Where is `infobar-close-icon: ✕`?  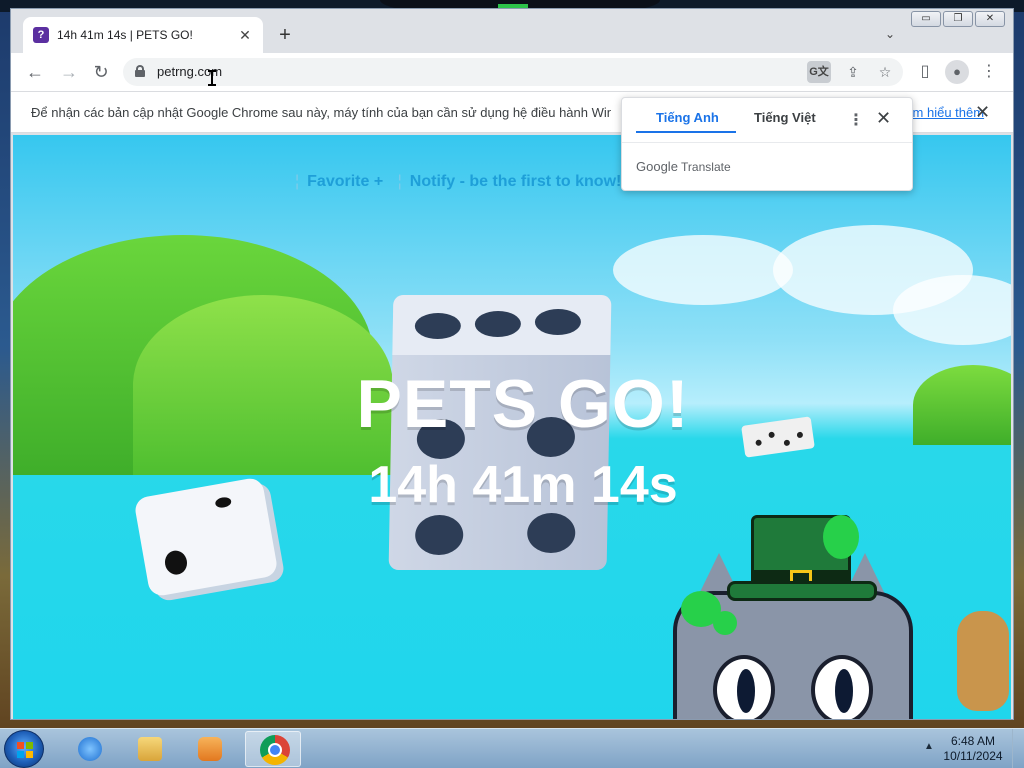
infobar-close-icon: ✕ is located at coordinates (982, 112).